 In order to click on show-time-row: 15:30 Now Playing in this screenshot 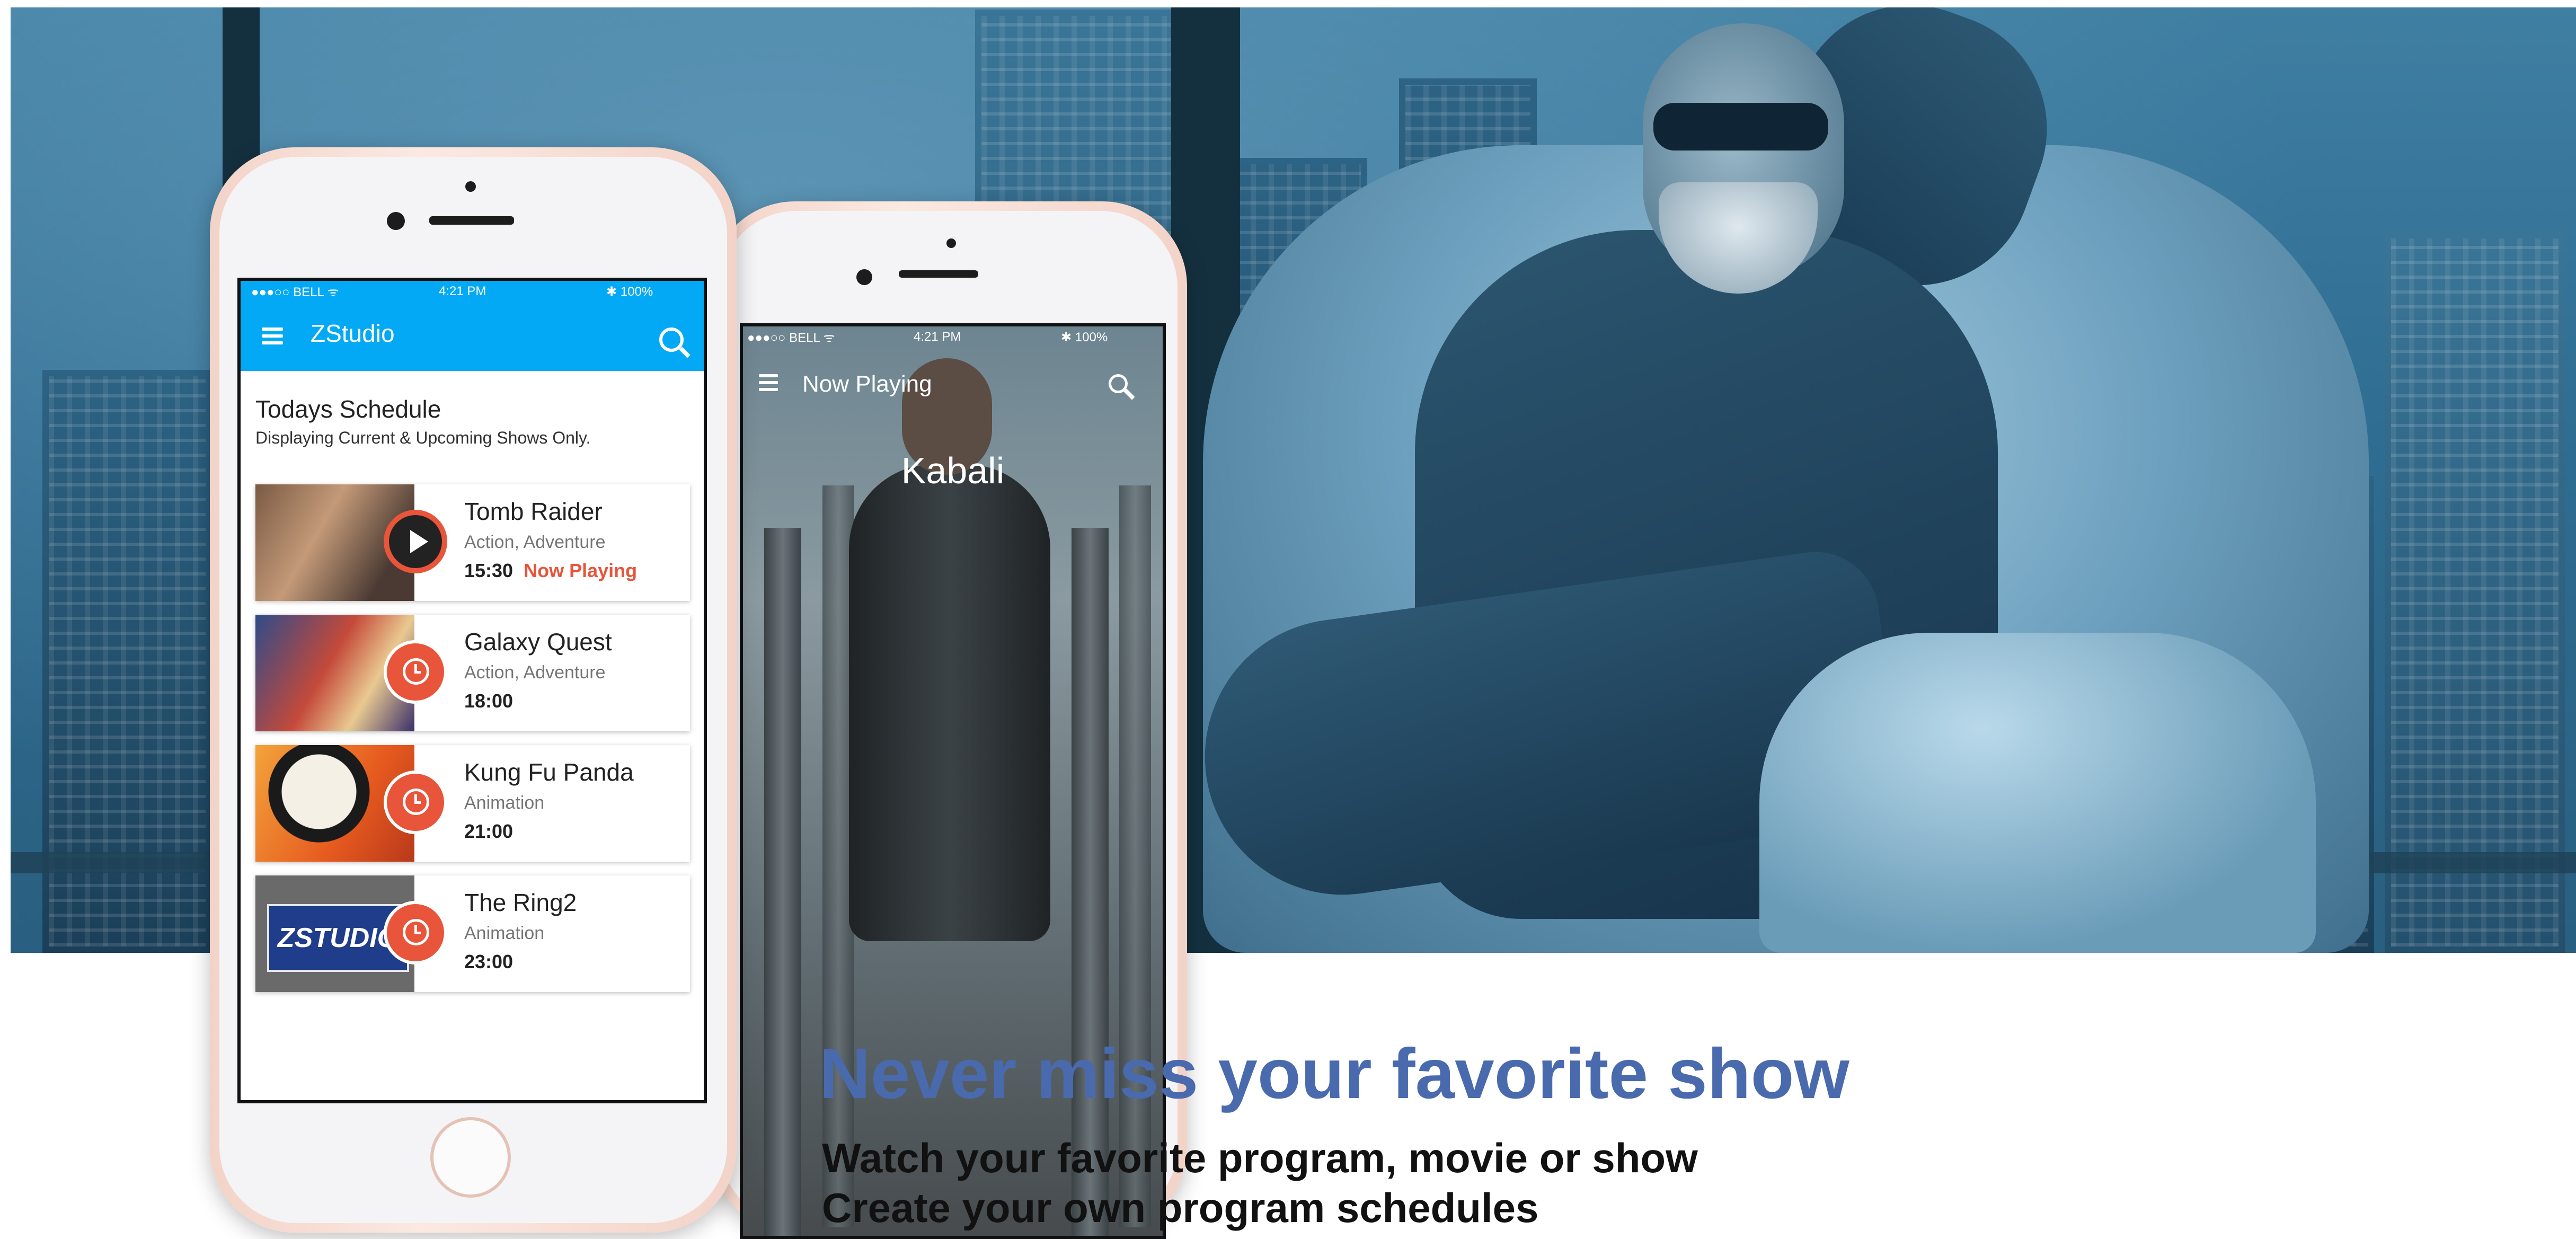, I will do `click(550, 571)`.